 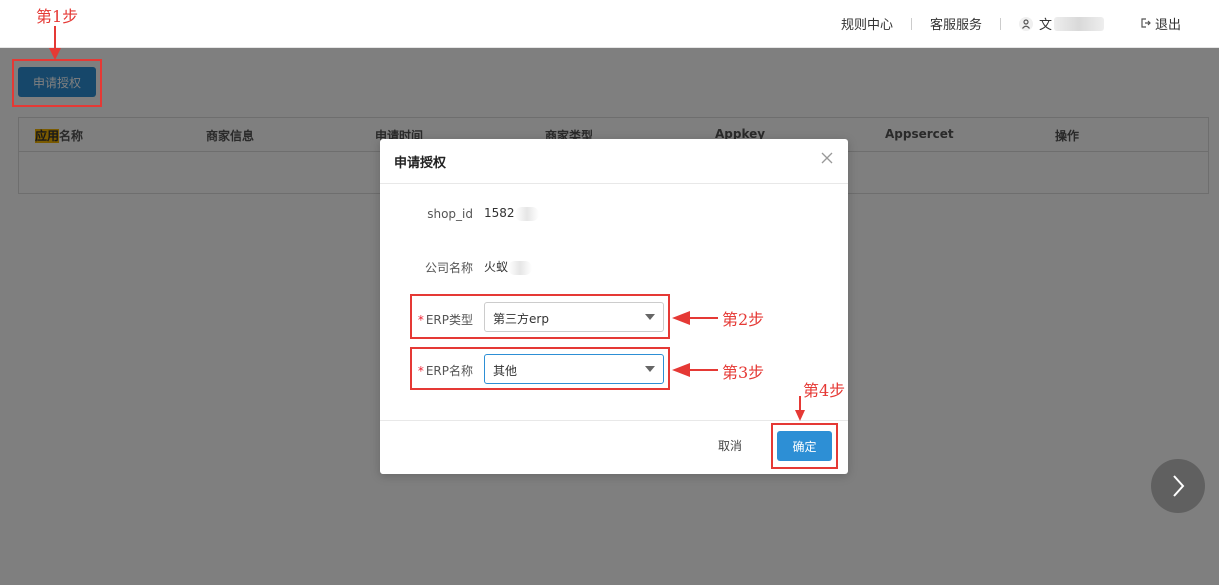 I want to click on top-nav-visible: 规则中心 客服服务 文 退出, so click(x=1011, y=23).